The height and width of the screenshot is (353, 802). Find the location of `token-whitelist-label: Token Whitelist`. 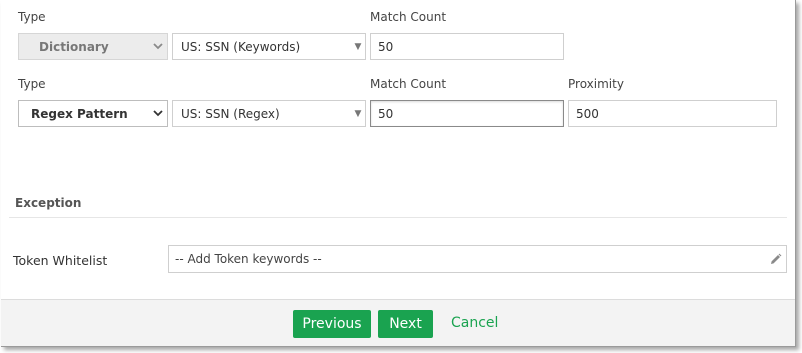

token-whitelist-label: Token Whitelist is located at coordinates (60, 260).